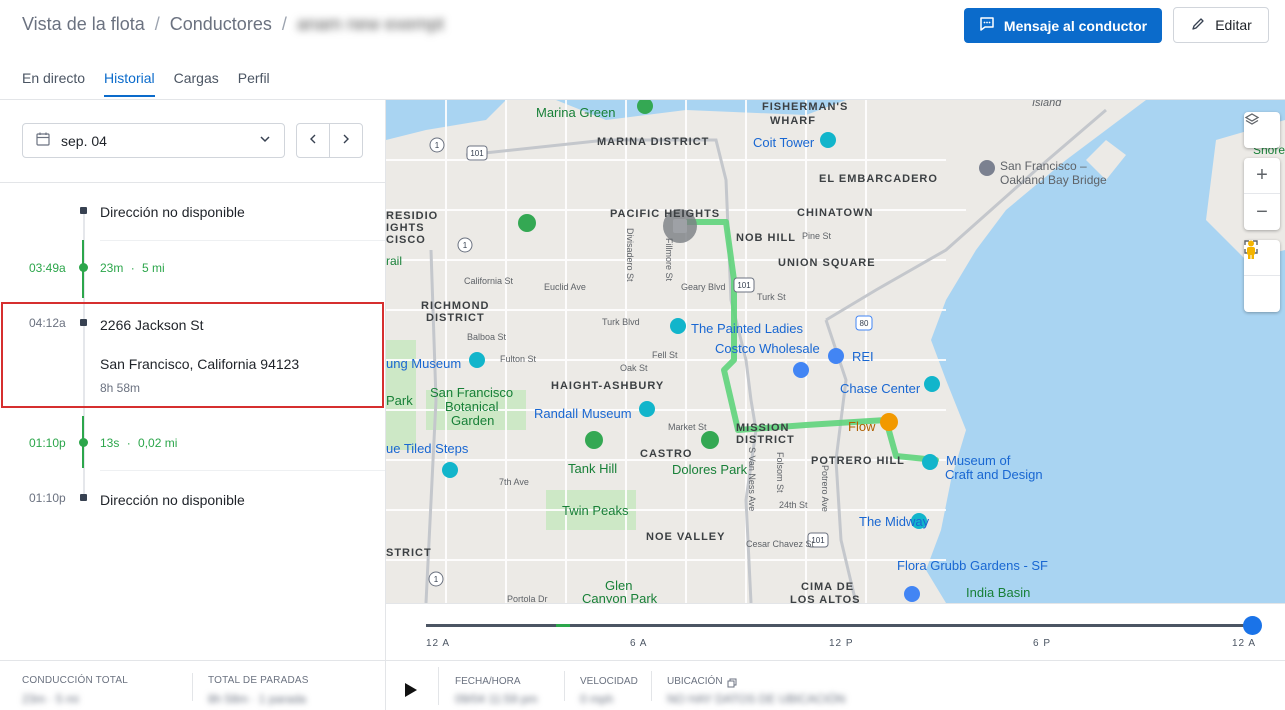 This screenshot has width=1285, height=710. What do you see at coordinates (630, 255) in the screenshot?
I see `svg-text: Divisadero St` at bounding box center [630, 255].